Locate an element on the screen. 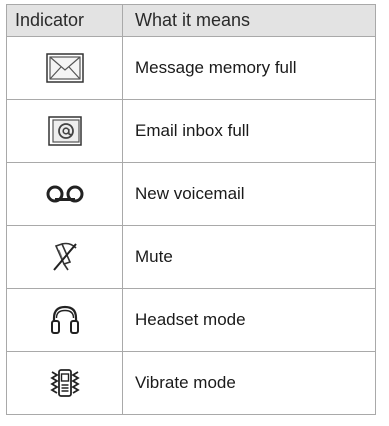  header-indicator: Indicator is located at coordinates (64, 20).